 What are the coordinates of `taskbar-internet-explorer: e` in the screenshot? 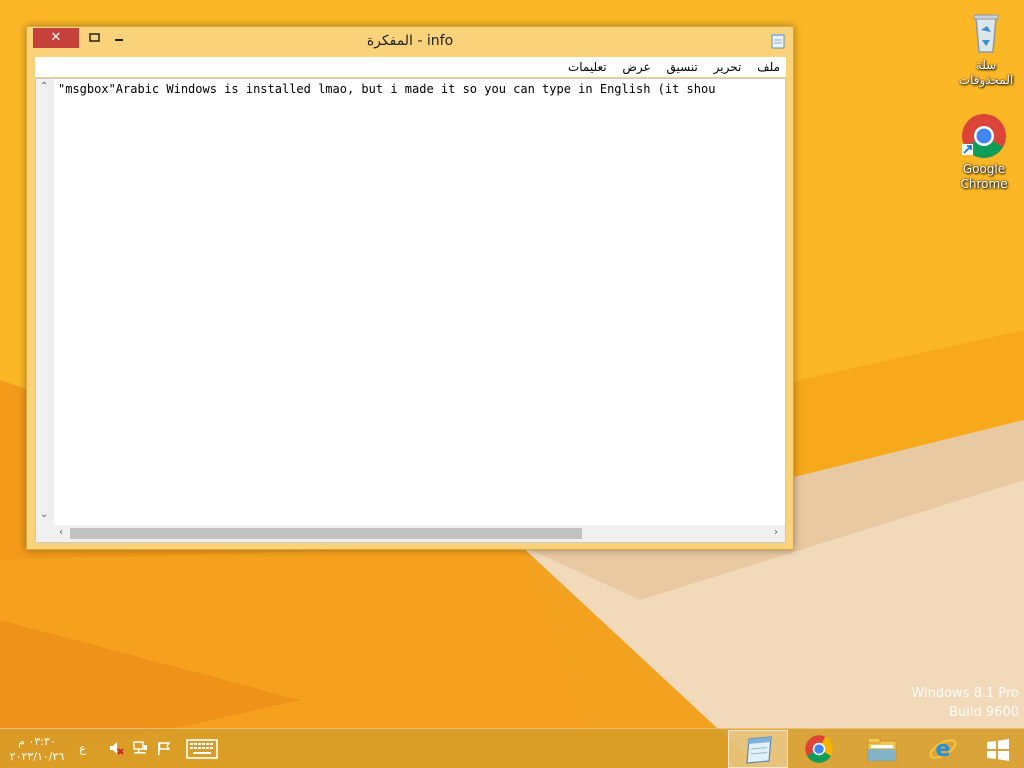 It's located at (944, 749).